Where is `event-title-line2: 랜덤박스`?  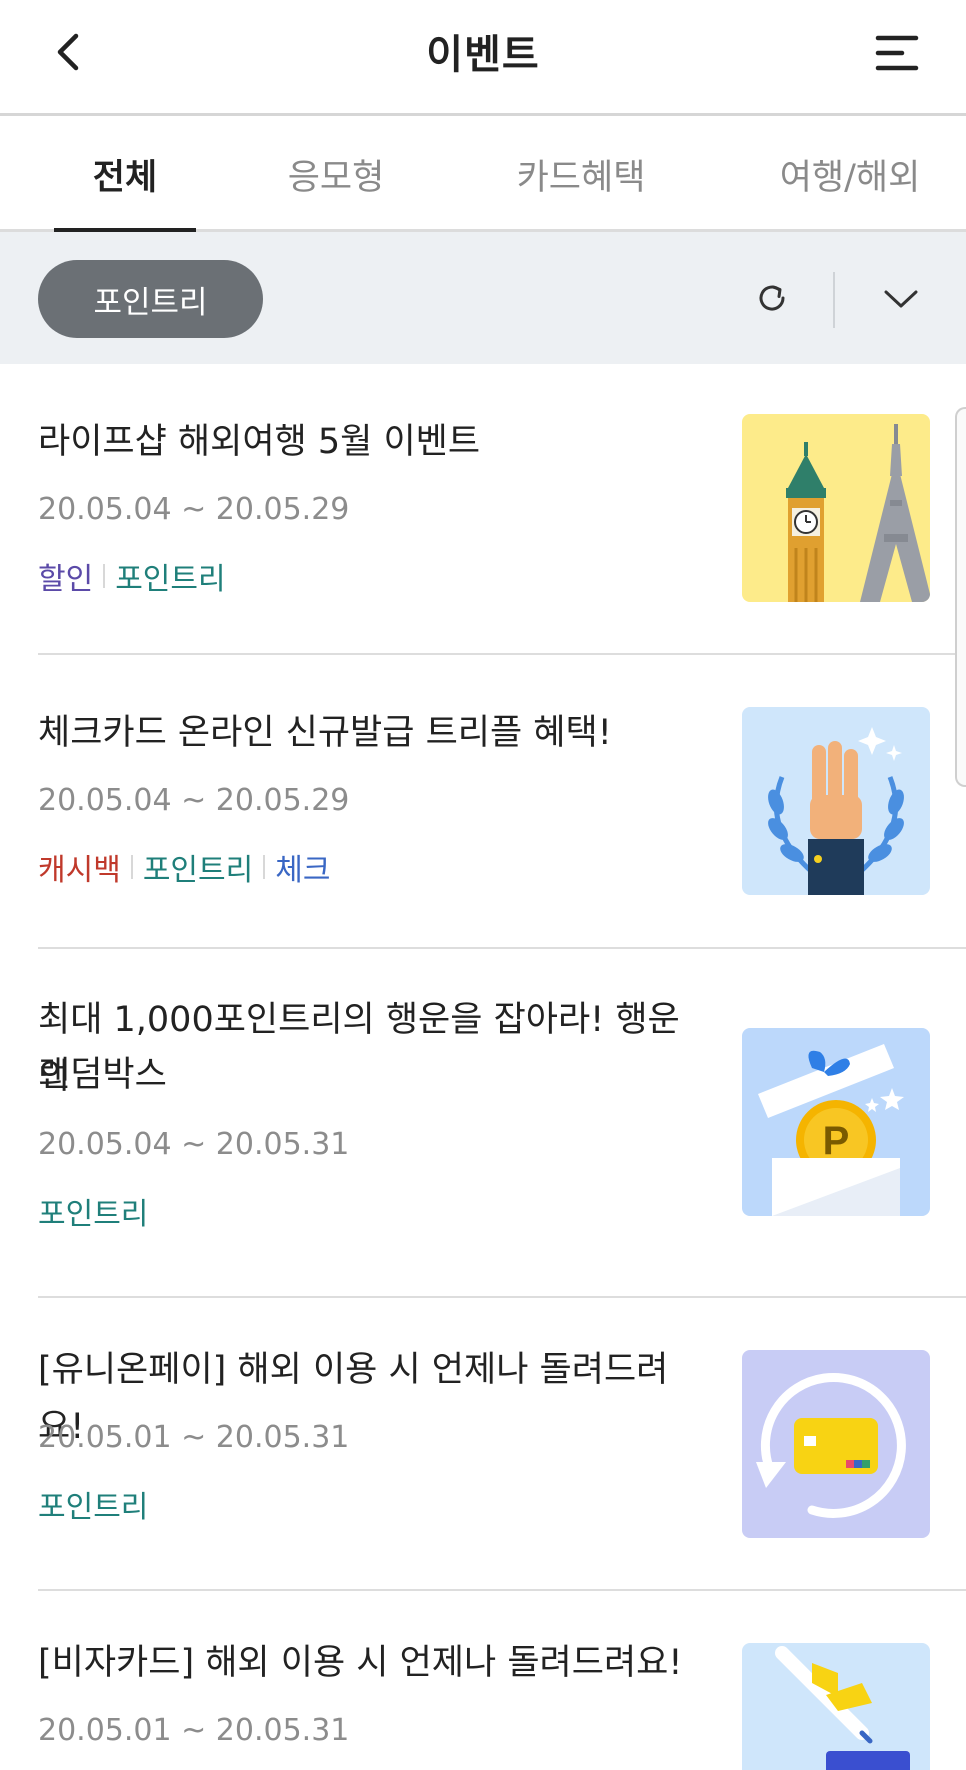
event-title-line2: 랜덤박스 is located at coordinates (102, 1075).